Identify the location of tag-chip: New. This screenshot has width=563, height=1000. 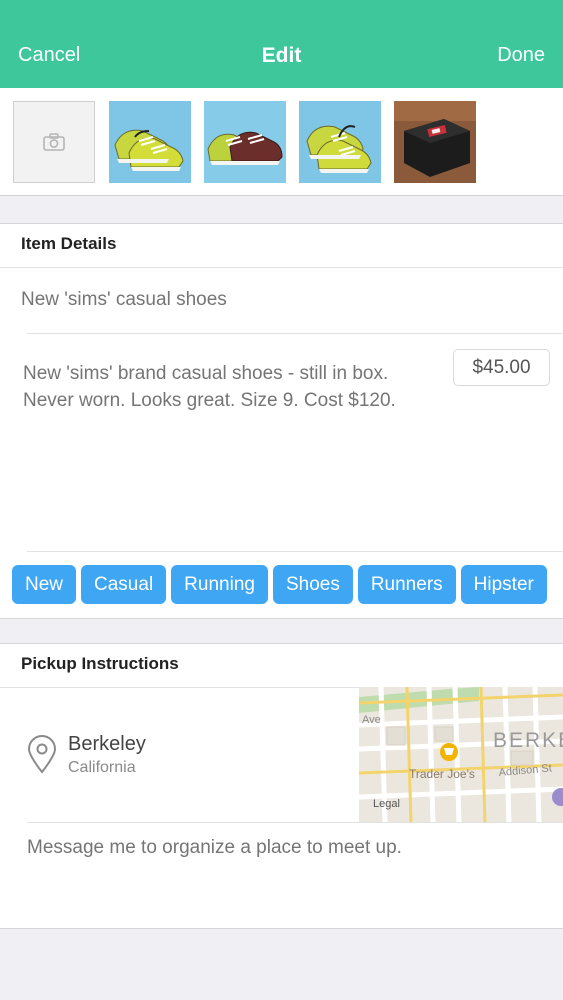
(44, 584).